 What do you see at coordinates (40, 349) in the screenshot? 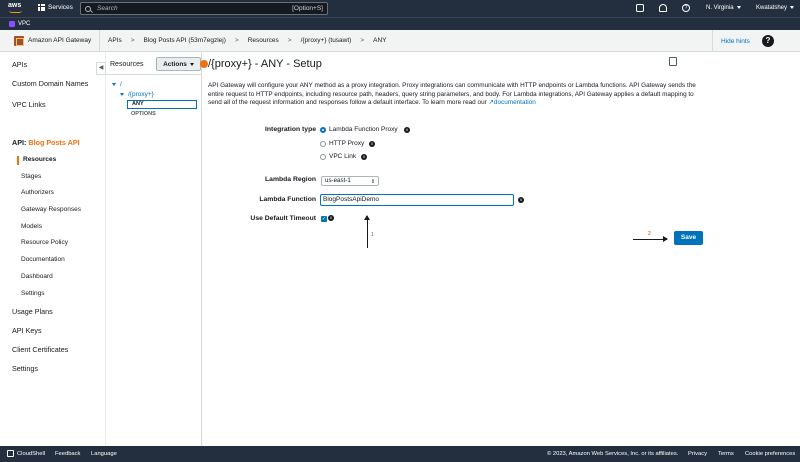
I see `nav-client-certificates: Client Certificates` at bounding box center [40, 349].